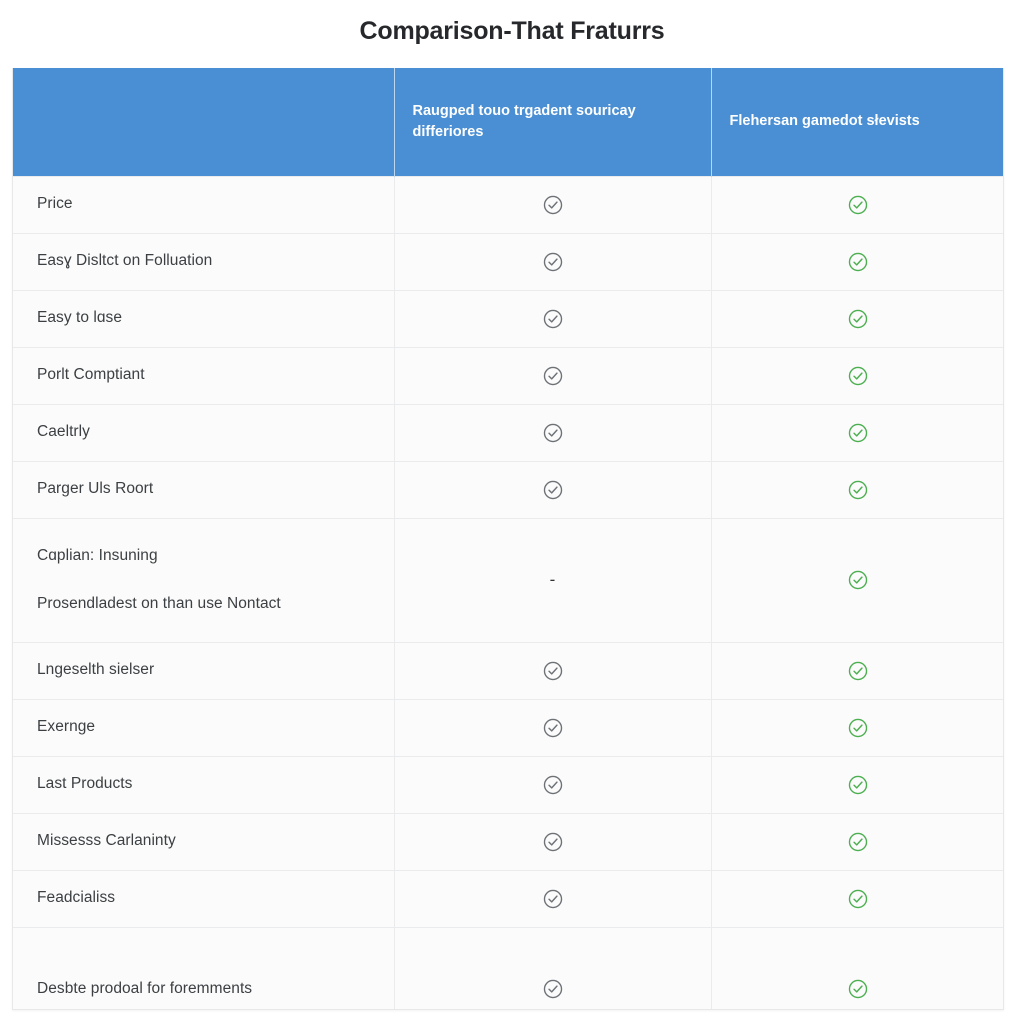  What do you see at coordinates (204, 784) in the screenshot?
I see `feature-label-cell: Last Products` at bounding box center [204, 784].